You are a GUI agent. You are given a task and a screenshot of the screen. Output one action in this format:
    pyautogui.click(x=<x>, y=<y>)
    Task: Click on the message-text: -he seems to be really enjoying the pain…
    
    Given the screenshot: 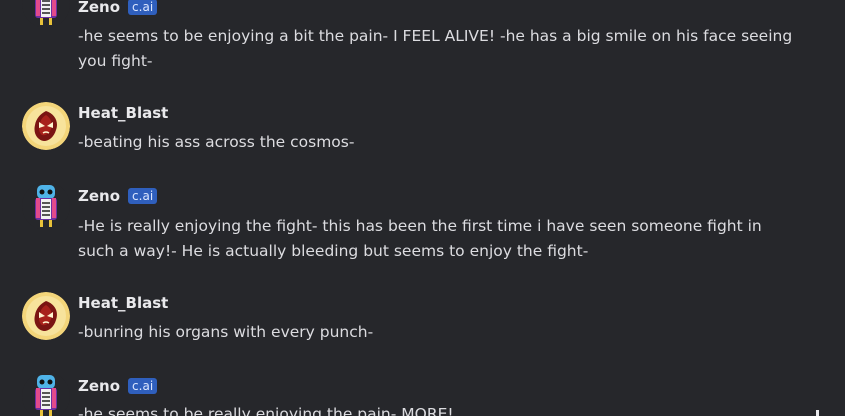 What is the action you would take?
    pyautogui.click(x=266, y=410)
    